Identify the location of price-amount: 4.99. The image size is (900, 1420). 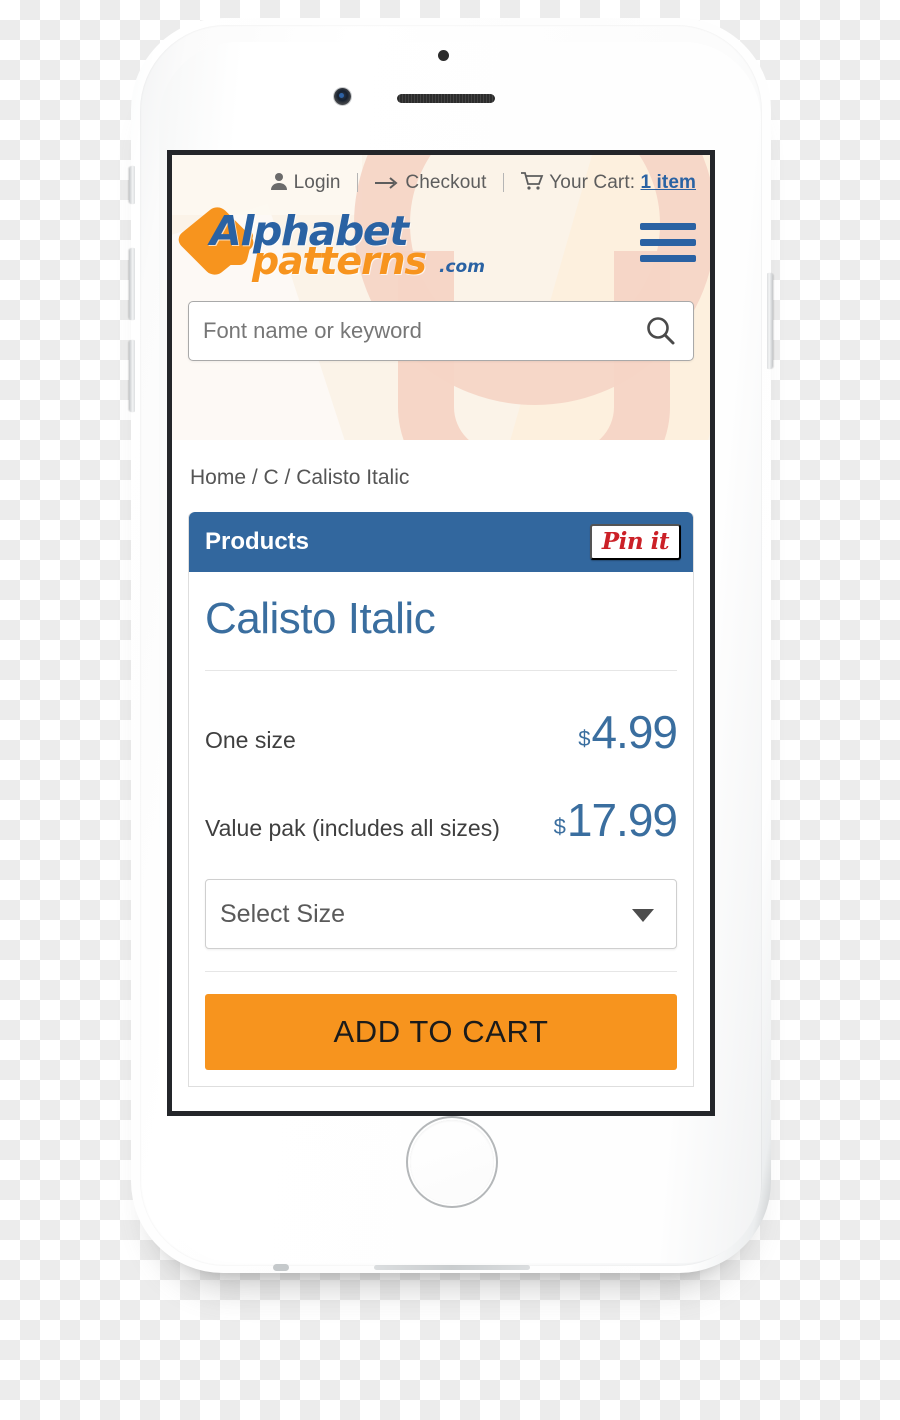
(634, 732).